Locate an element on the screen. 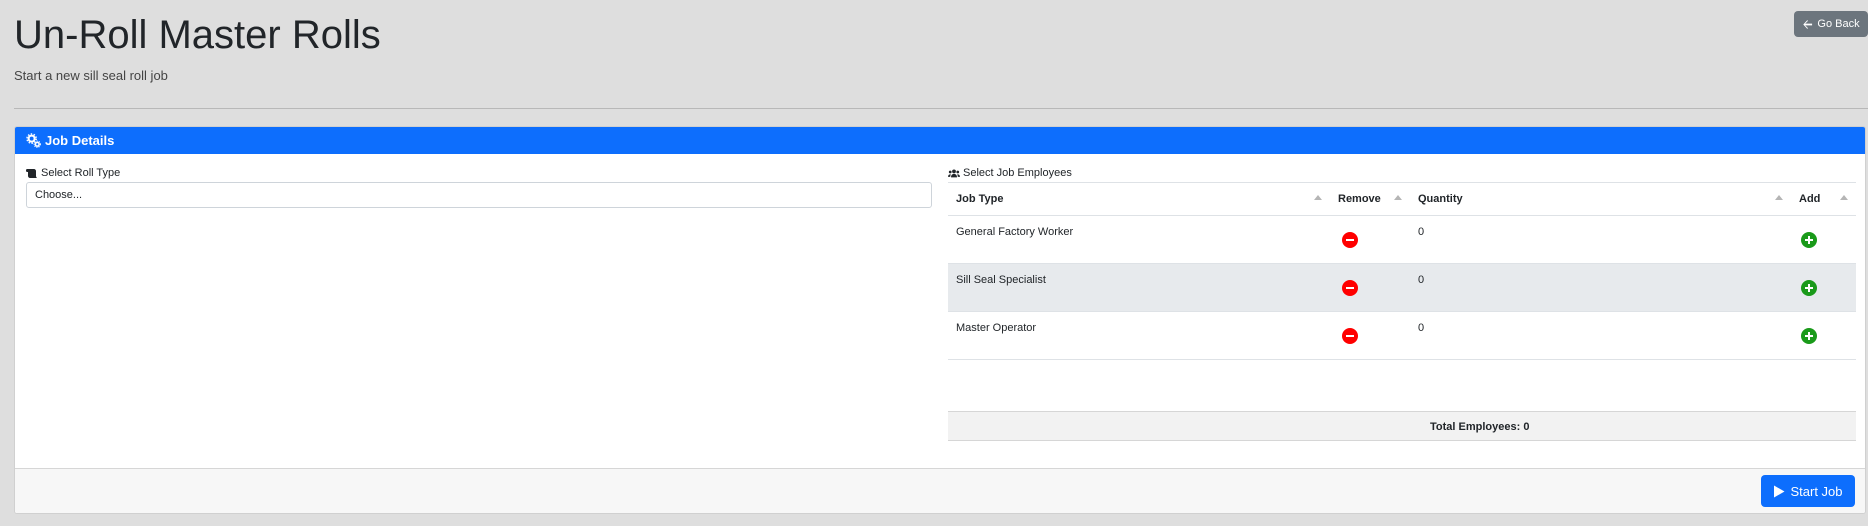  total-employees-row: Total Employees: 0 is located at coordinates (1402, 426).